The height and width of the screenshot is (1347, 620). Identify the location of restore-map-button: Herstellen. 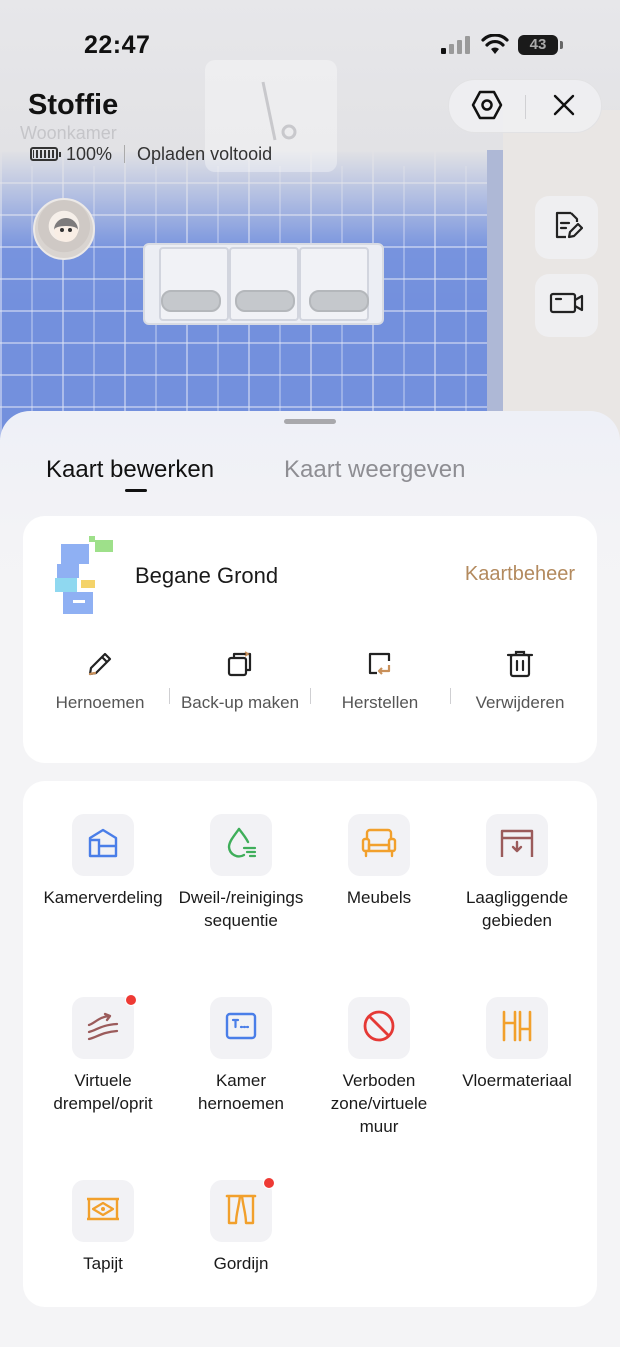
(380, 680).